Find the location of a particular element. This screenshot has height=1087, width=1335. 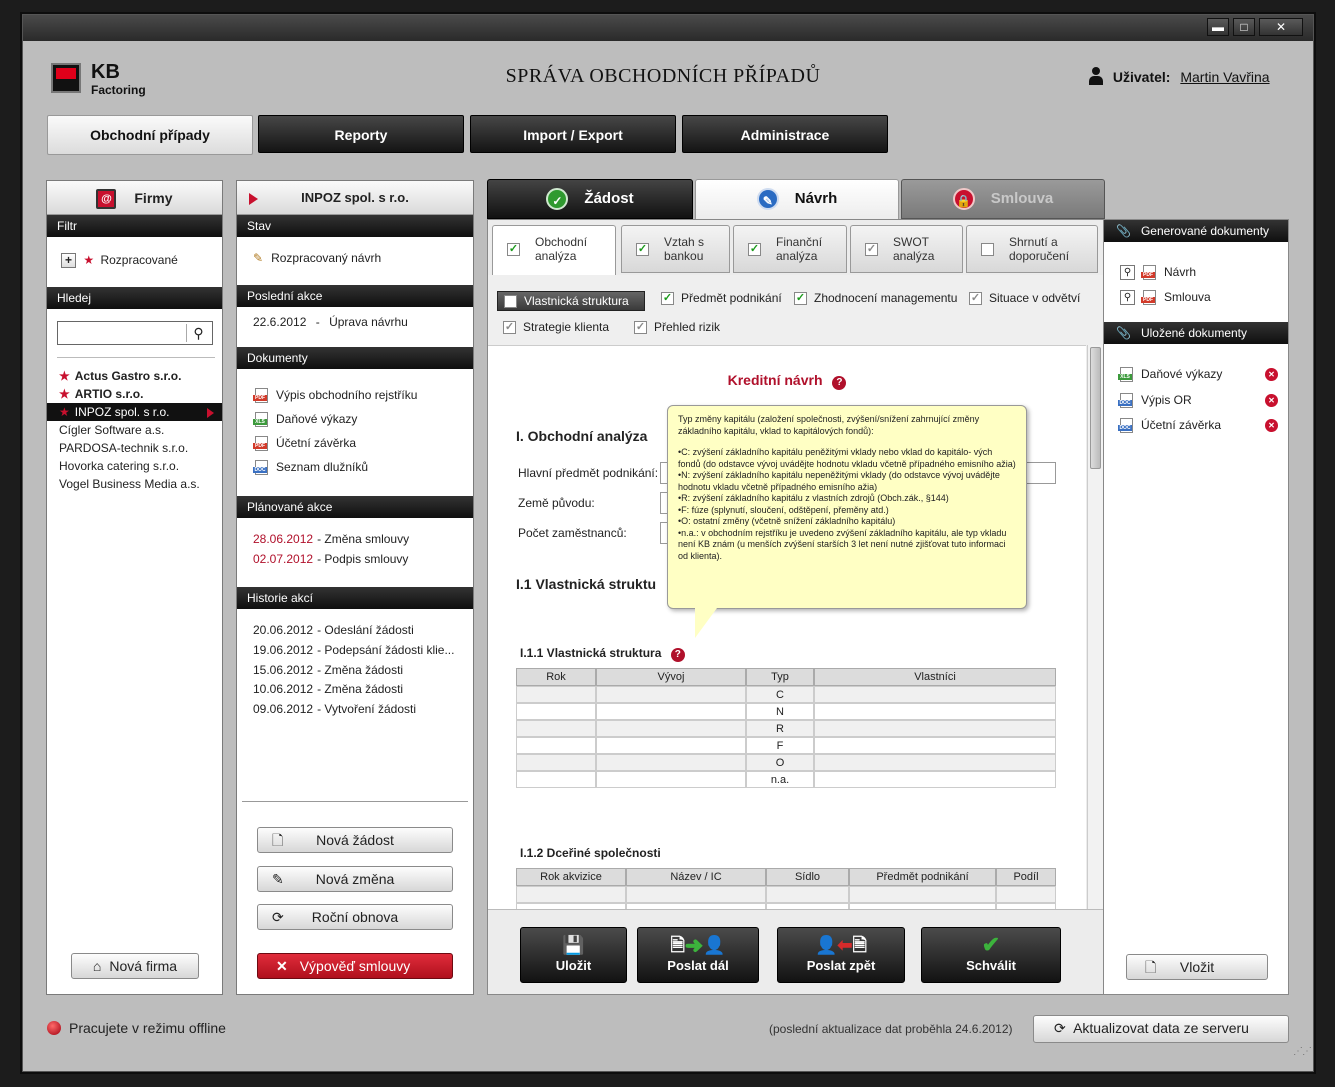

planned-action-item: 02.07.2012- Podpis smlouvy is located at coordinates (358, 559).